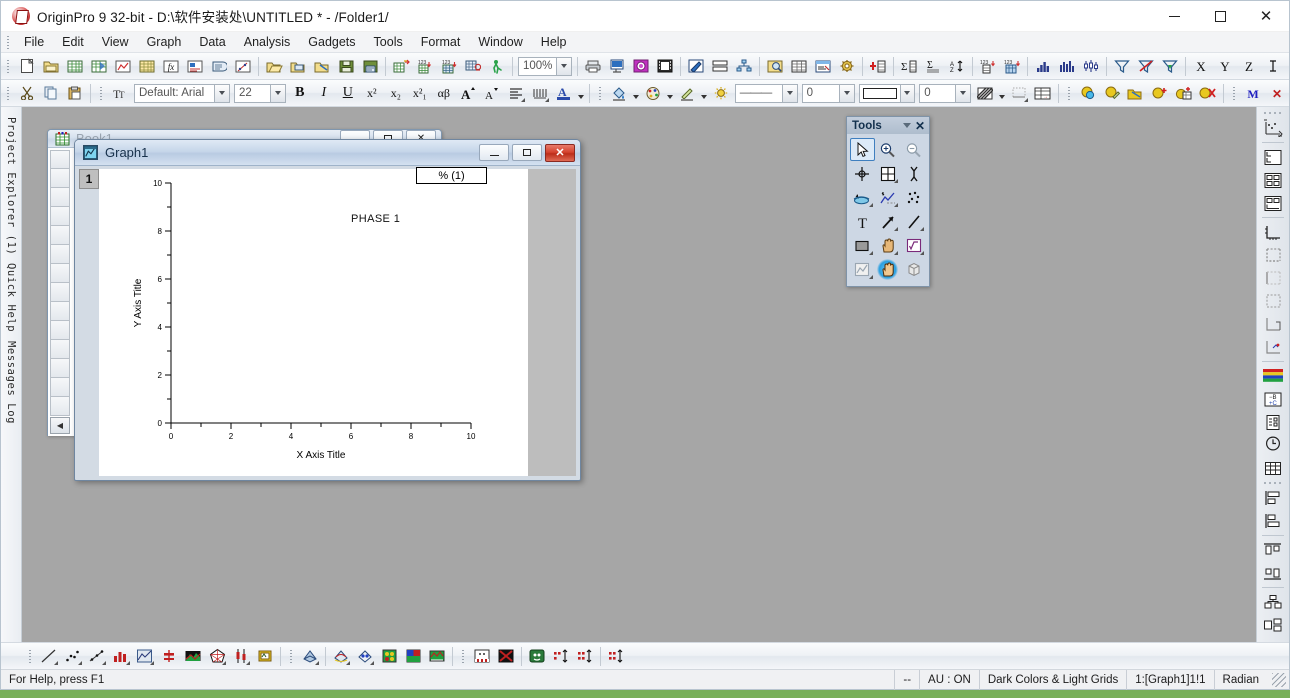 Image resolution: width=1290 pixels, height=698 pixels. I want to click on statistics-columns-icon: Σ, so click(909, 66).